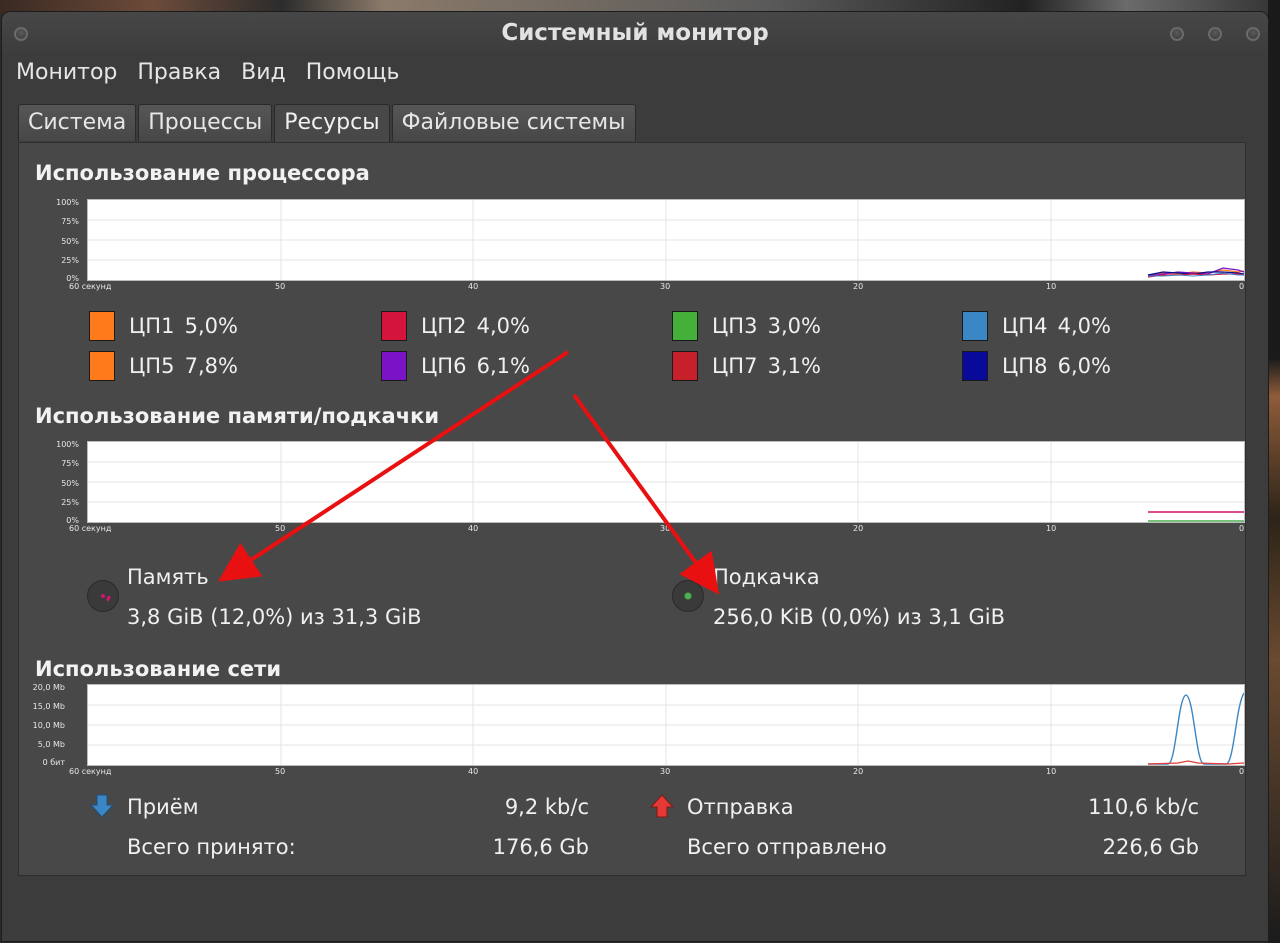 The image size is (1280, 943). I want to click on cpu8-label: ЦП8, so click(1025, 366).